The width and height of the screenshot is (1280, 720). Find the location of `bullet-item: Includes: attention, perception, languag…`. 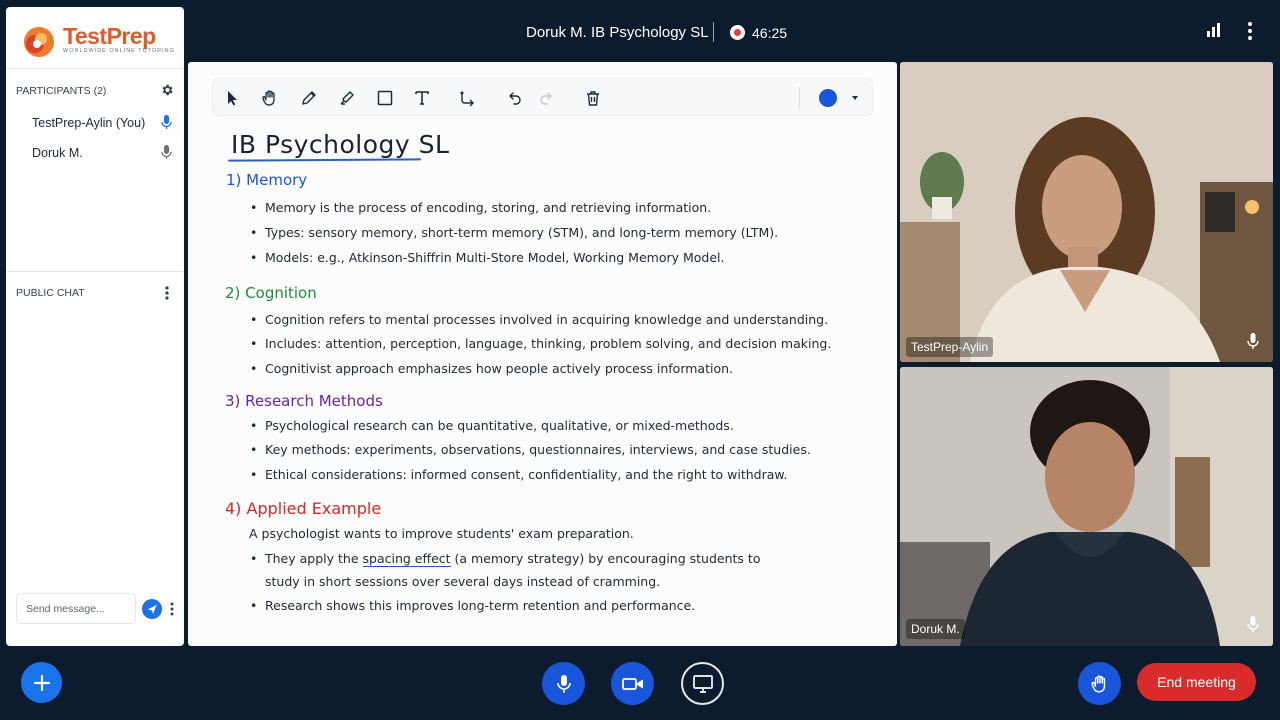

bullet-item: Includes: attention, perception, languag… is located at coordinates (540, 343).